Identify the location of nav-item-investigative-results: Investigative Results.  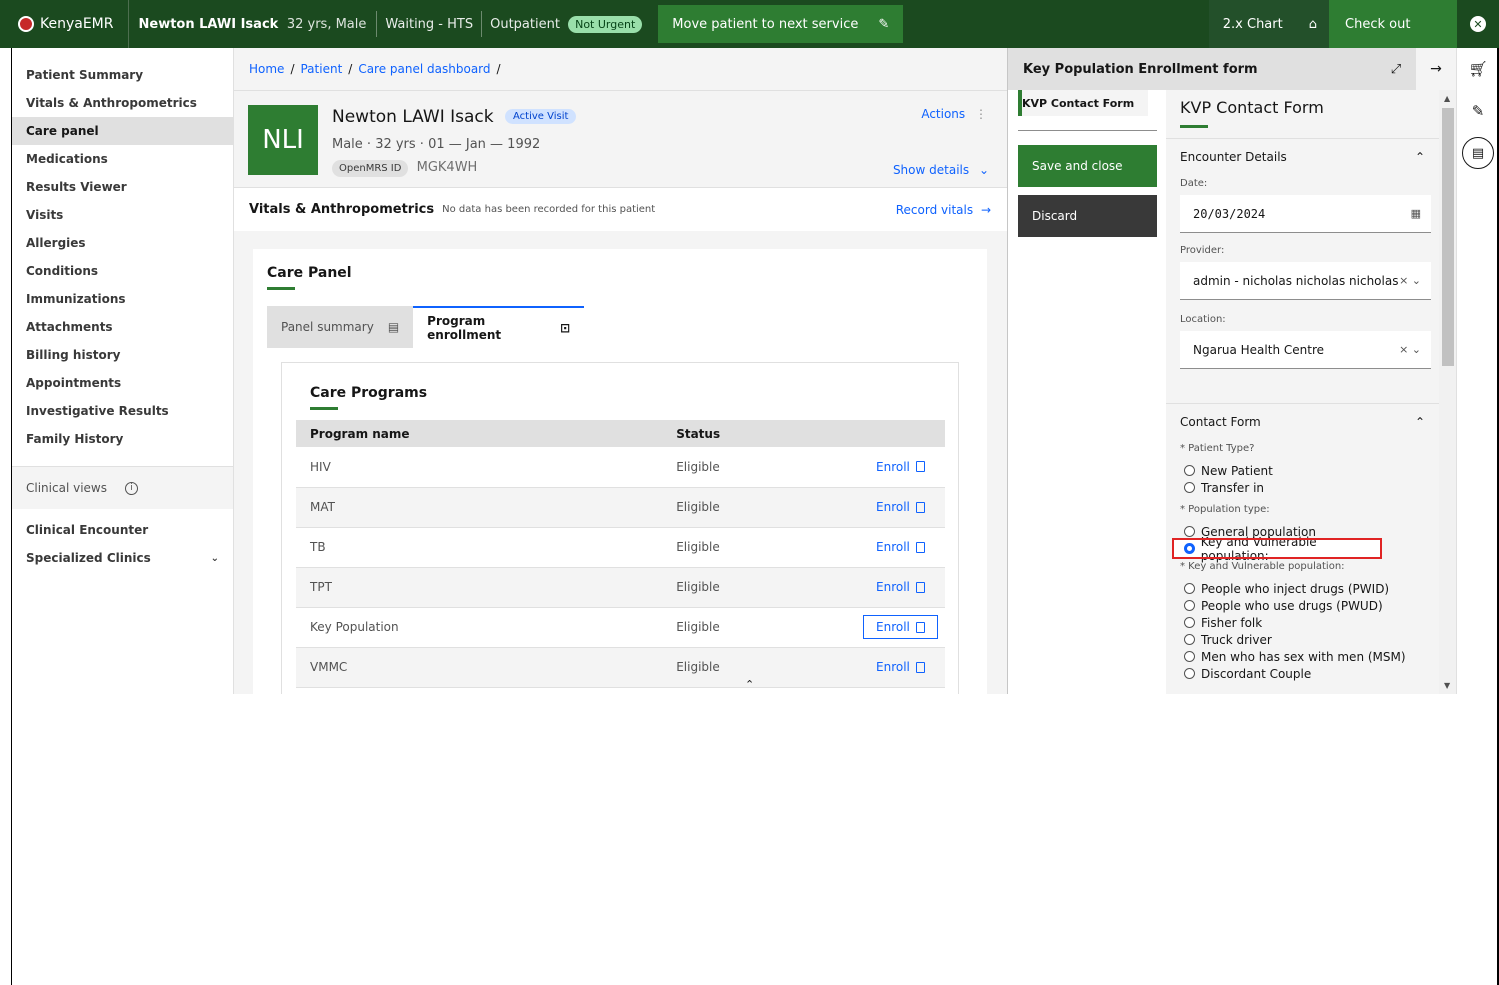
(122, 411).